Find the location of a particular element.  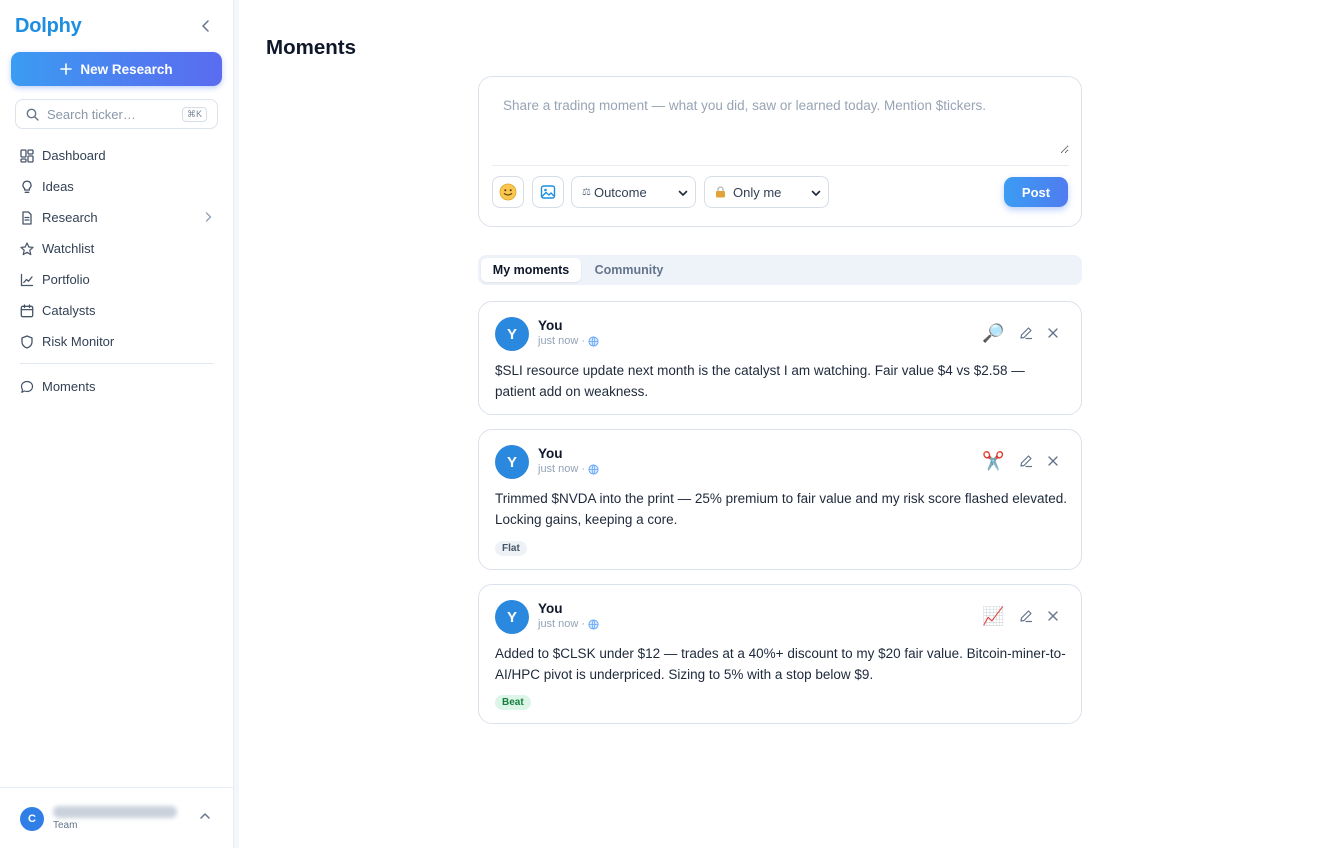

sidebar-edge is located at coordinates (236, 424).